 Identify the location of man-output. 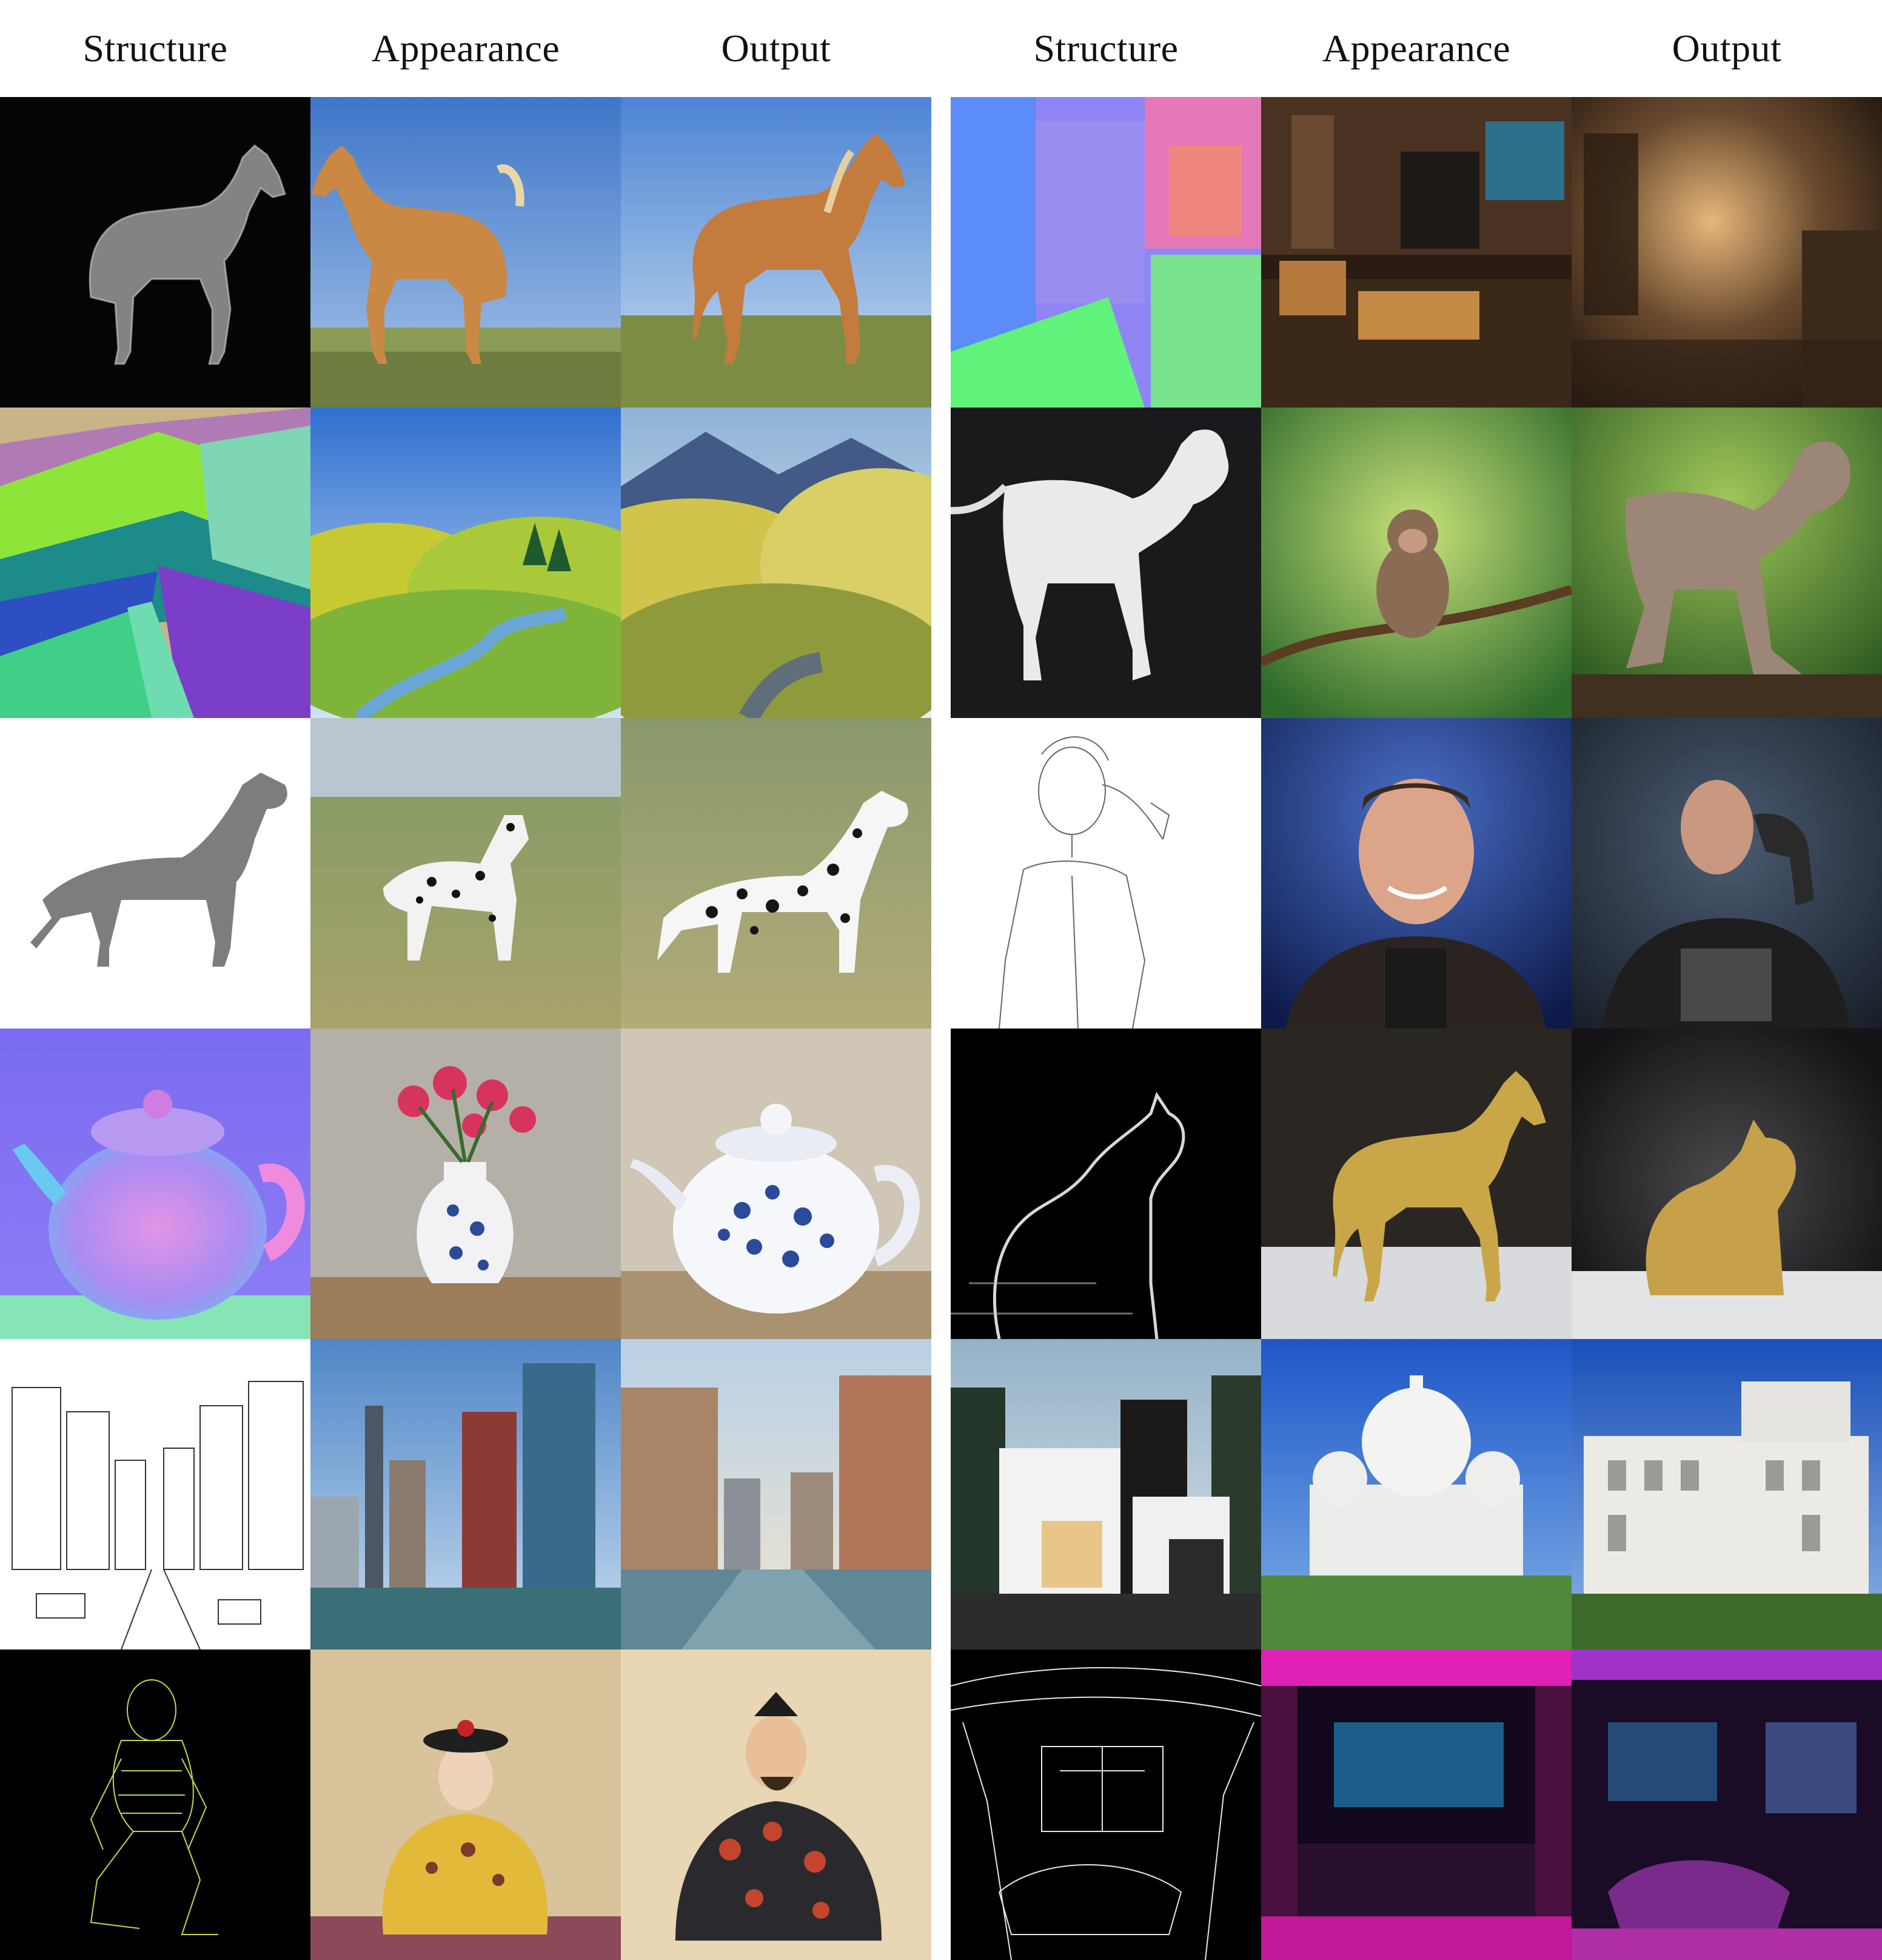
(1727, 873).